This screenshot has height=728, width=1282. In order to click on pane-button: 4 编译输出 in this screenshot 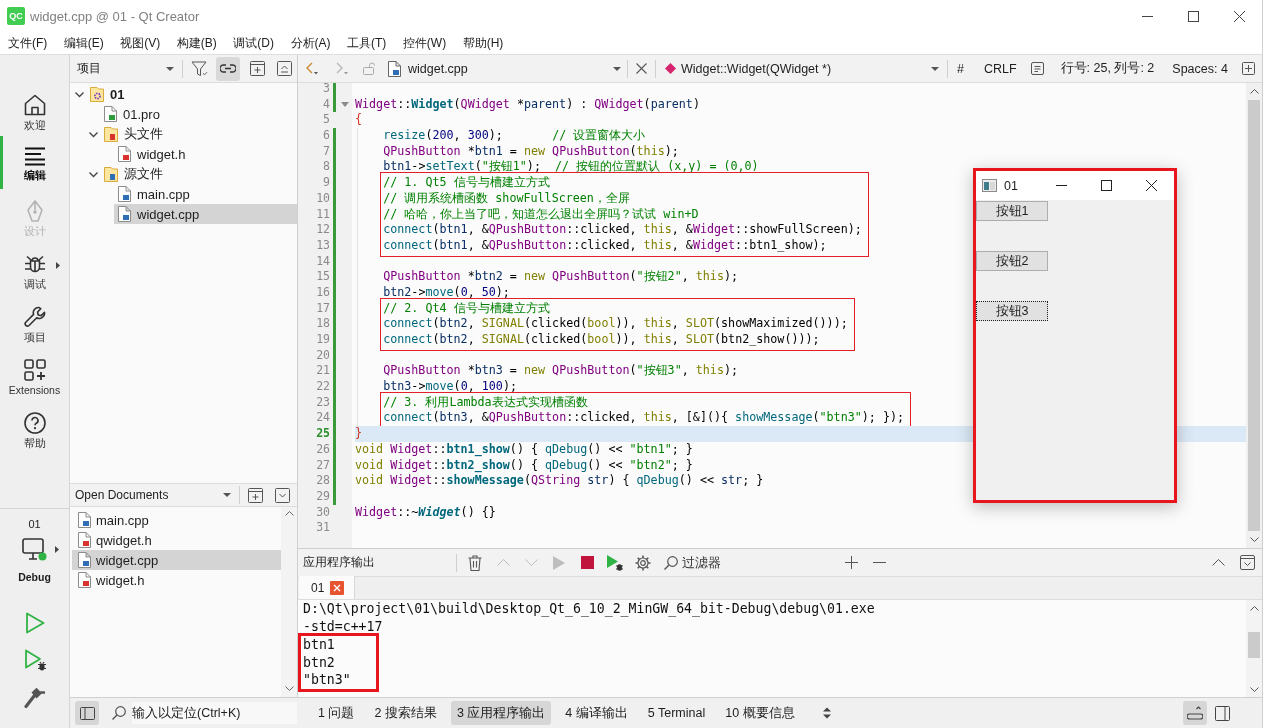, I will do `click(596, 713)`.